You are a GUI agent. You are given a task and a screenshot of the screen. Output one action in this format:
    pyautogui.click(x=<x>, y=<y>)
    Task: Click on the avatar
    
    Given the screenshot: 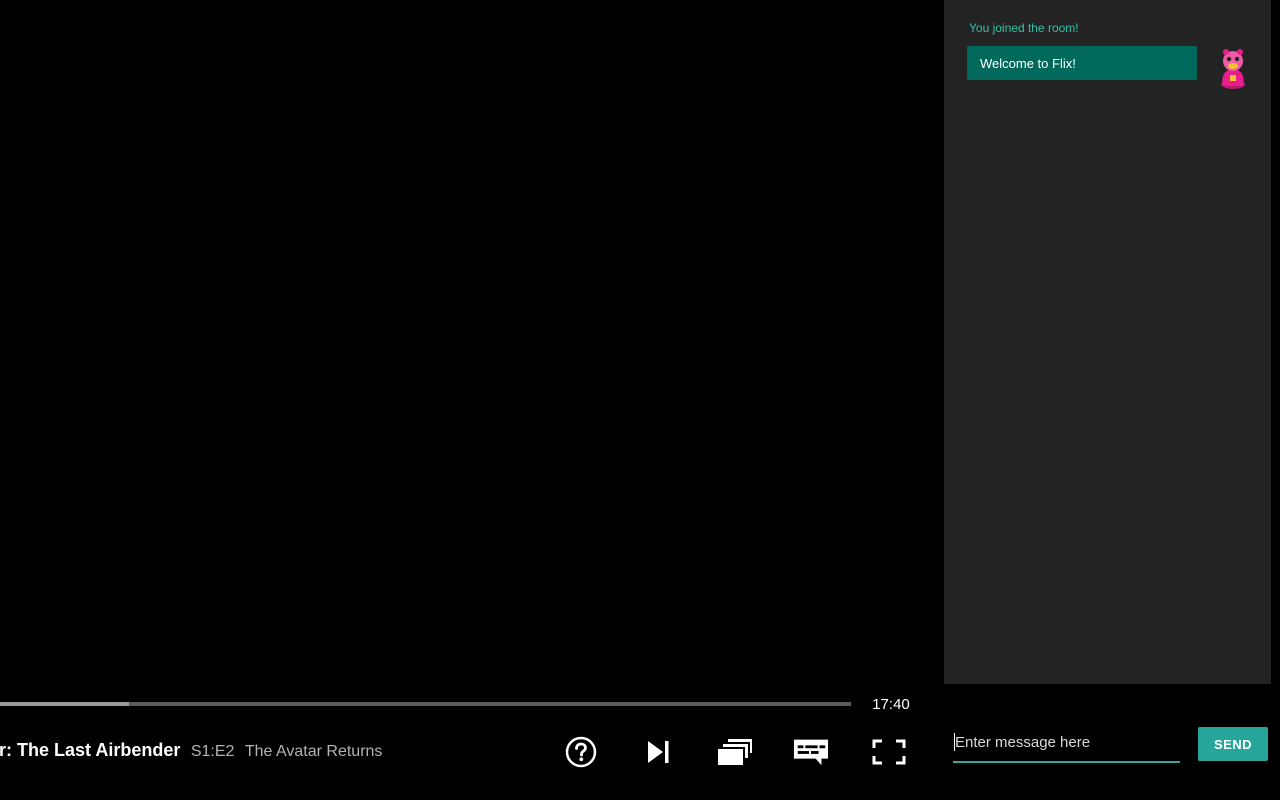 What is the action you would take?
    pyautogui.click(x=1233, y=69)
    